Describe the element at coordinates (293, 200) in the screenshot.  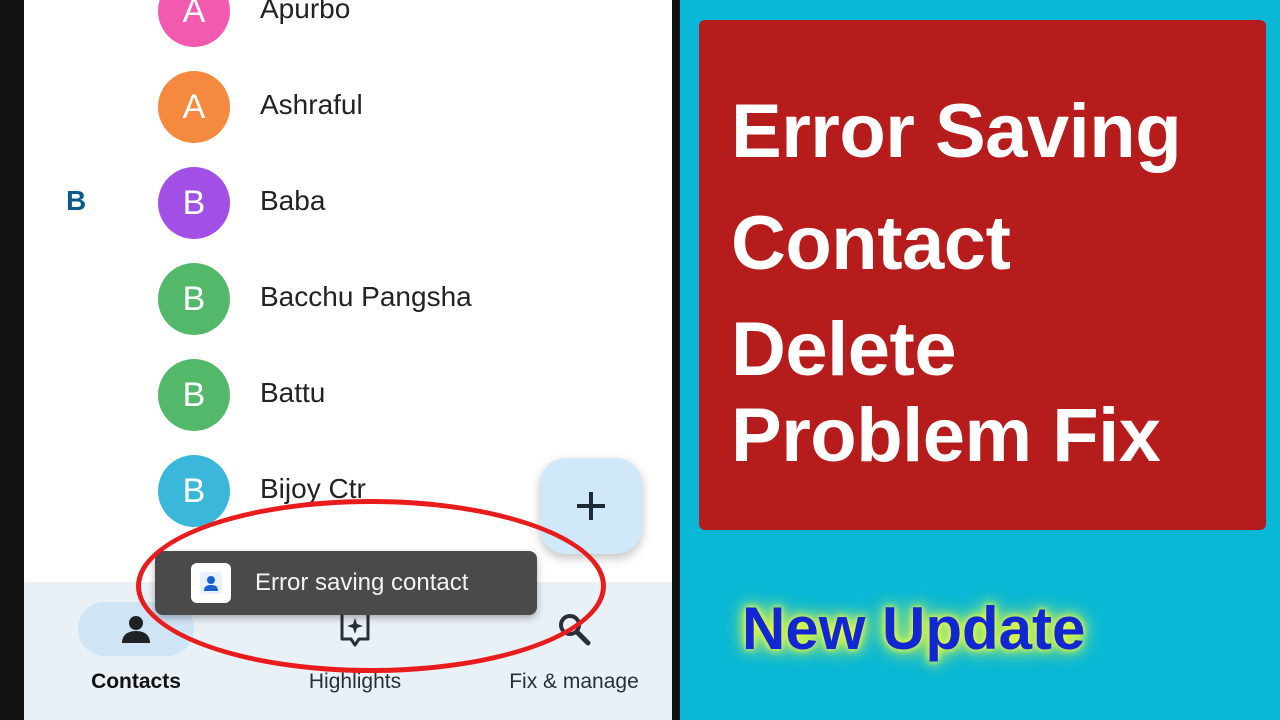
I see `contact-name: Baba` at that location.